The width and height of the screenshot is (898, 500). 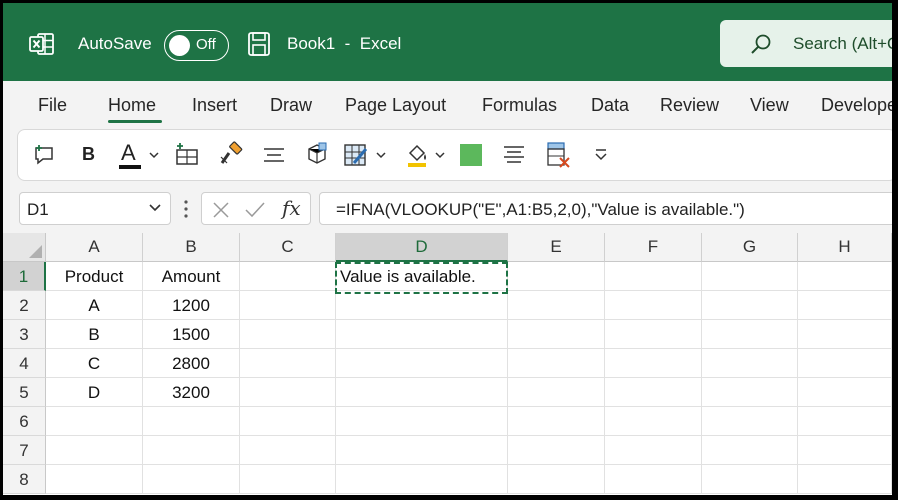 I want to click on cell-e6, so click(x=556, y=421).